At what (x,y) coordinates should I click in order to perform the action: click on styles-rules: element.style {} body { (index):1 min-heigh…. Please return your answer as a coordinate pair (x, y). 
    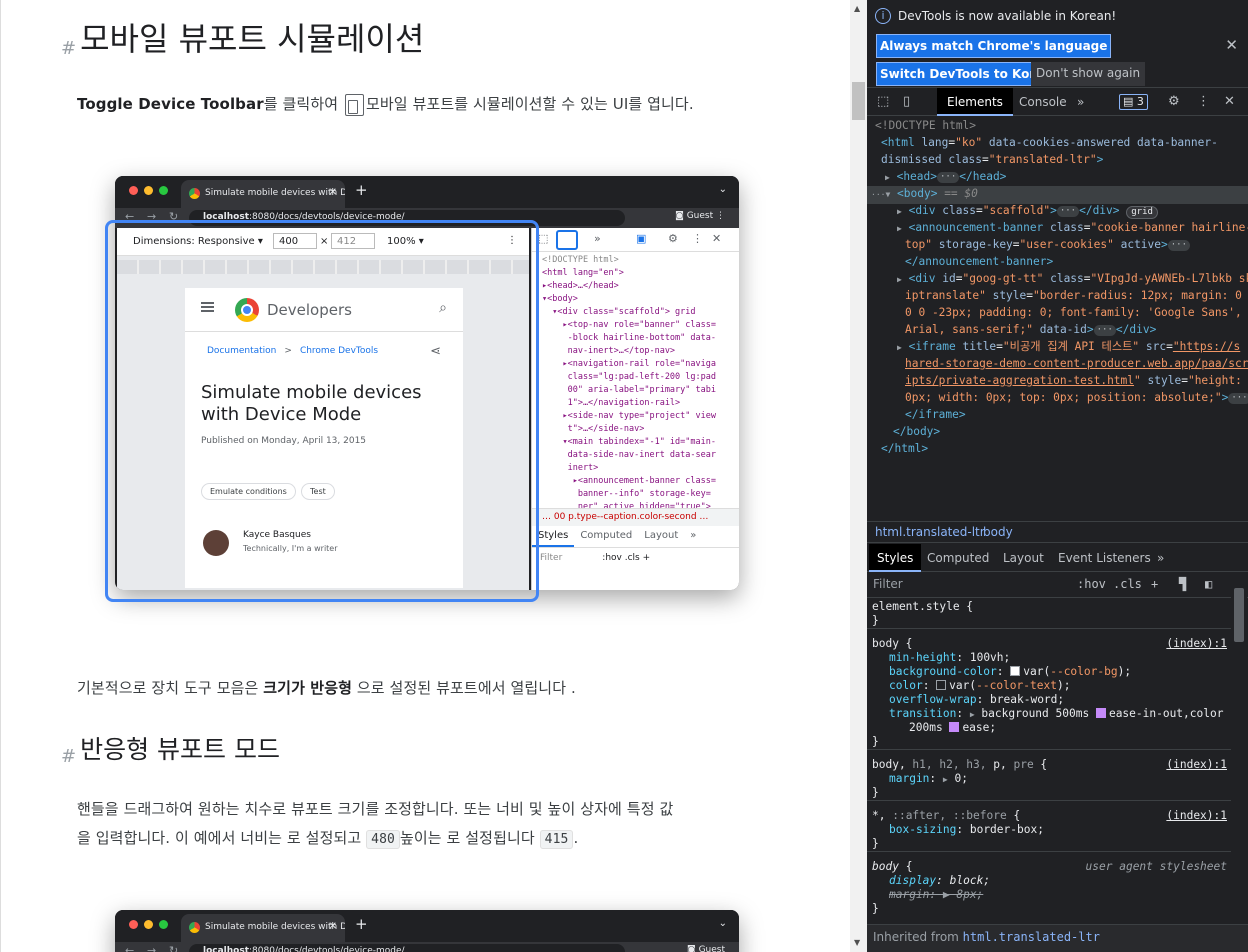
    Looking at the image, I should click on (1052, 763).